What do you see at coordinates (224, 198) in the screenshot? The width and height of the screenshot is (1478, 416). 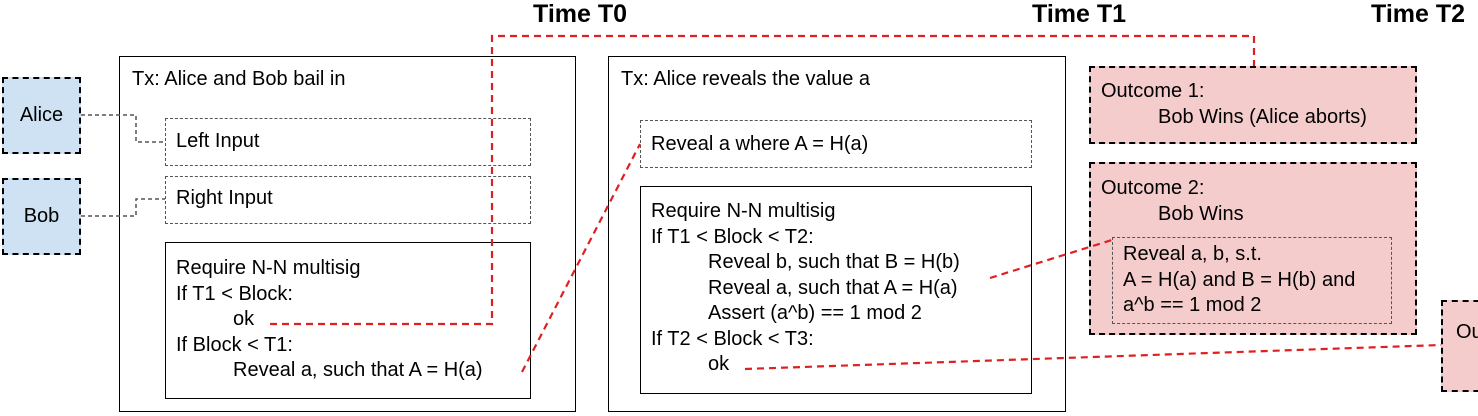 I see `right-input-label: Right Input` at bounding box center [224, 198].